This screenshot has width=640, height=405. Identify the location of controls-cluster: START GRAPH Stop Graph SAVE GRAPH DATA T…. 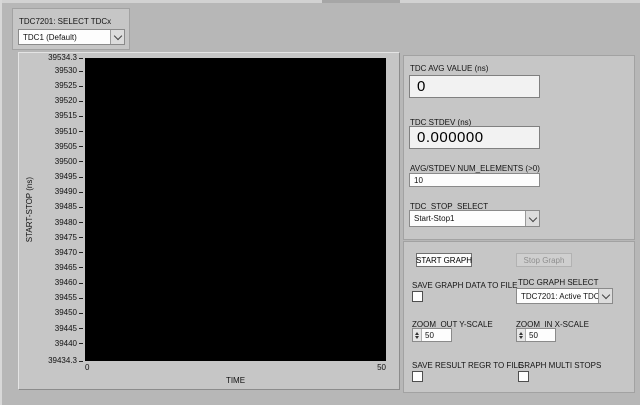
(519, 317).